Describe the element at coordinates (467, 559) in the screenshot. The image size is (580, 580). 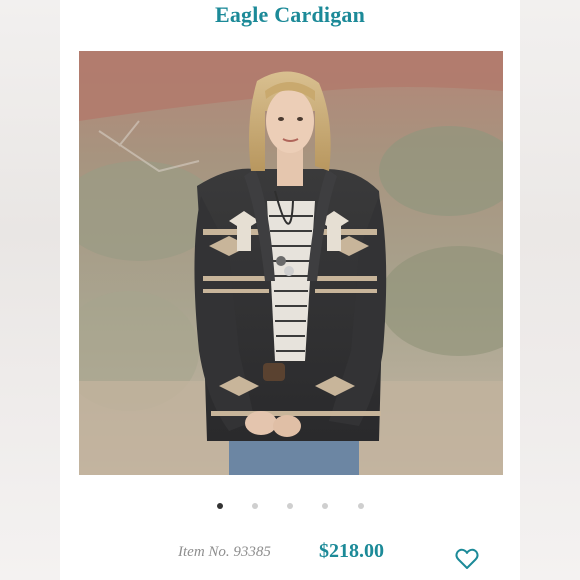
I see `heart-outline-icon` at that location.